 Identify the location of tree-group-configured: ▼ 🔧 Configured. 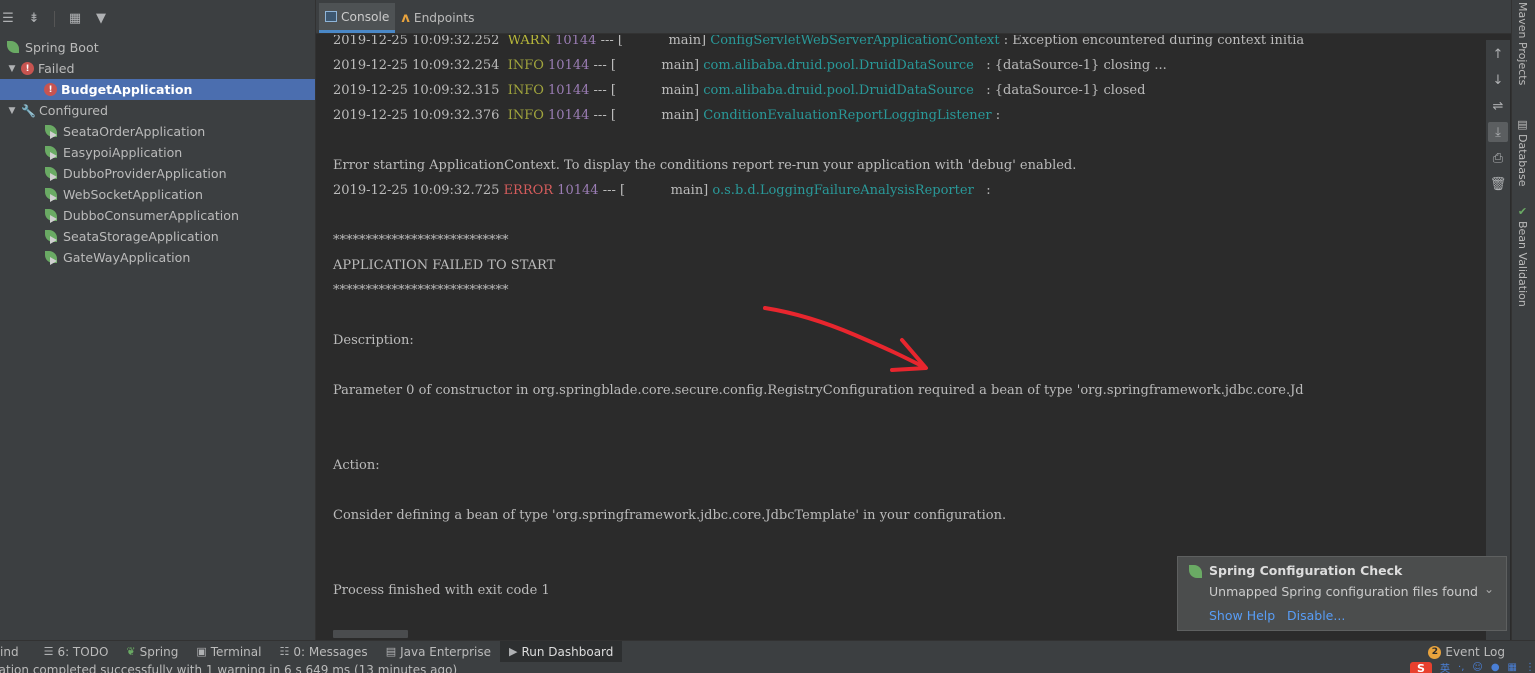
(157, 110).